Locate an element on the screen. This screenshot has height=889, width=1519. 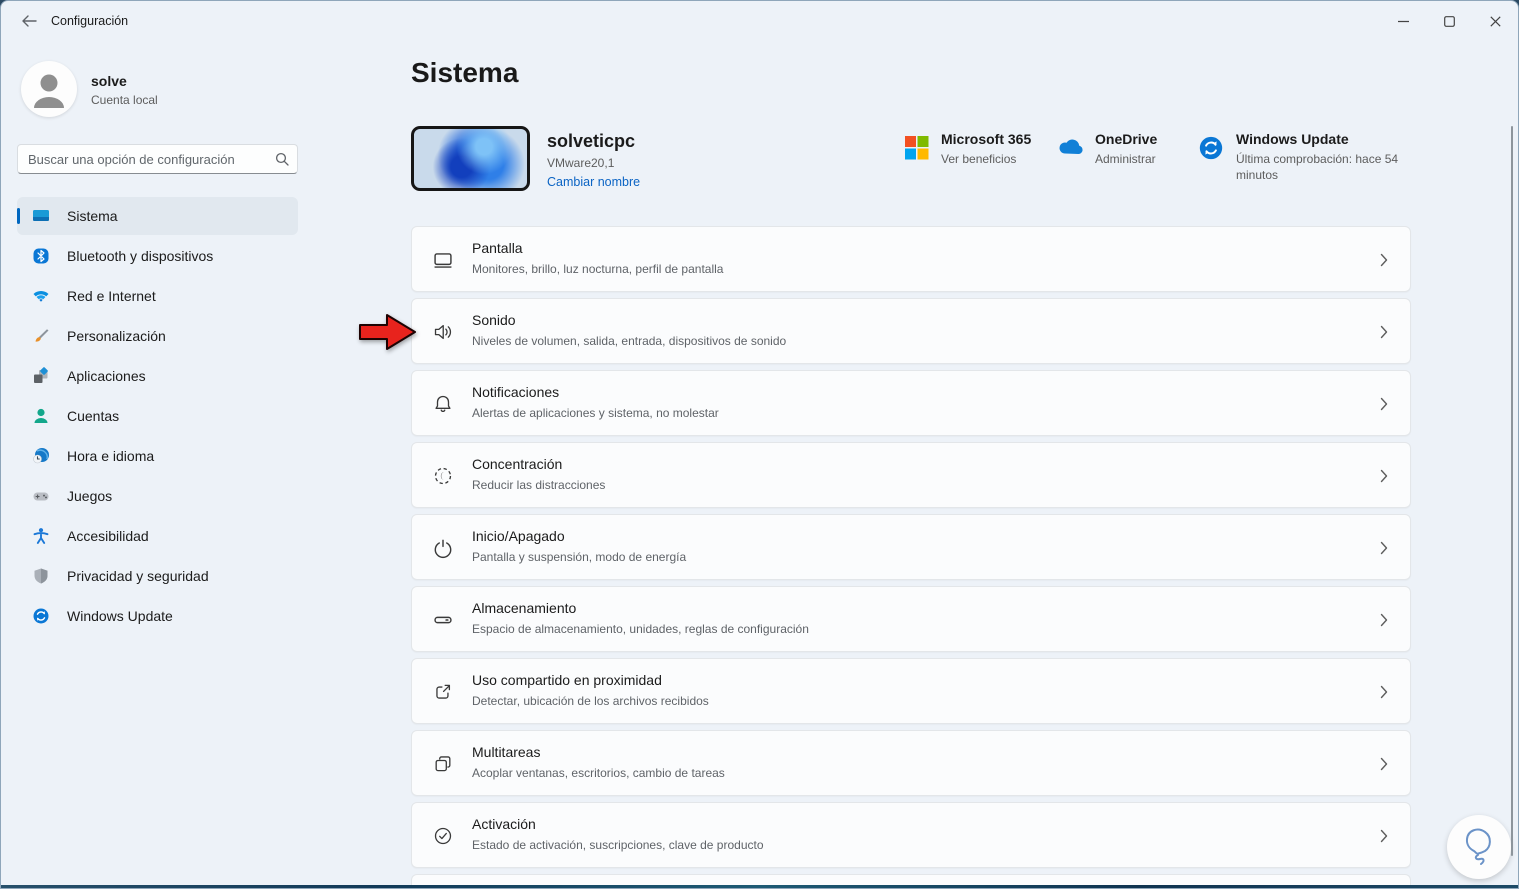
minimize-button is located at coordinates (1403, 21).